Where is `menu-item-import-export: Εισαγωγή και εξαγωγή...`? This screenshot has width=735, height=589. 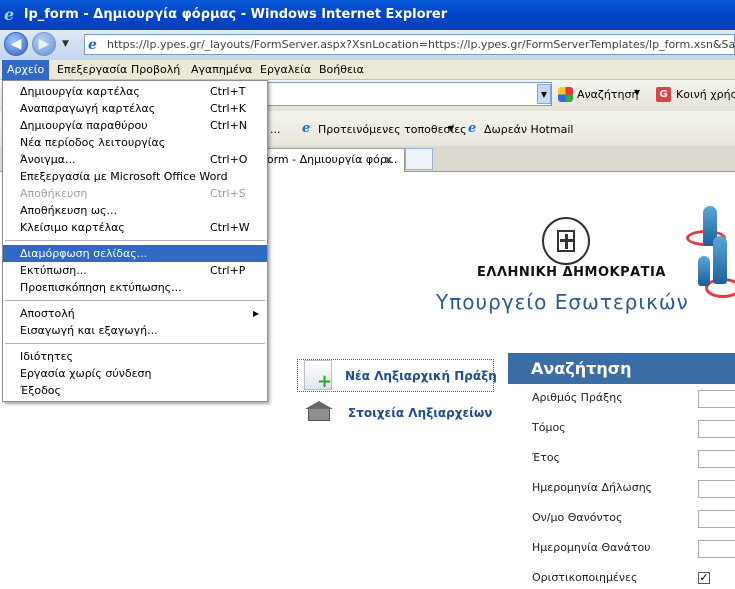
menu-item-import-export: Εισαγωγή και εξαγωγή... is located at coordinates (135, 330).